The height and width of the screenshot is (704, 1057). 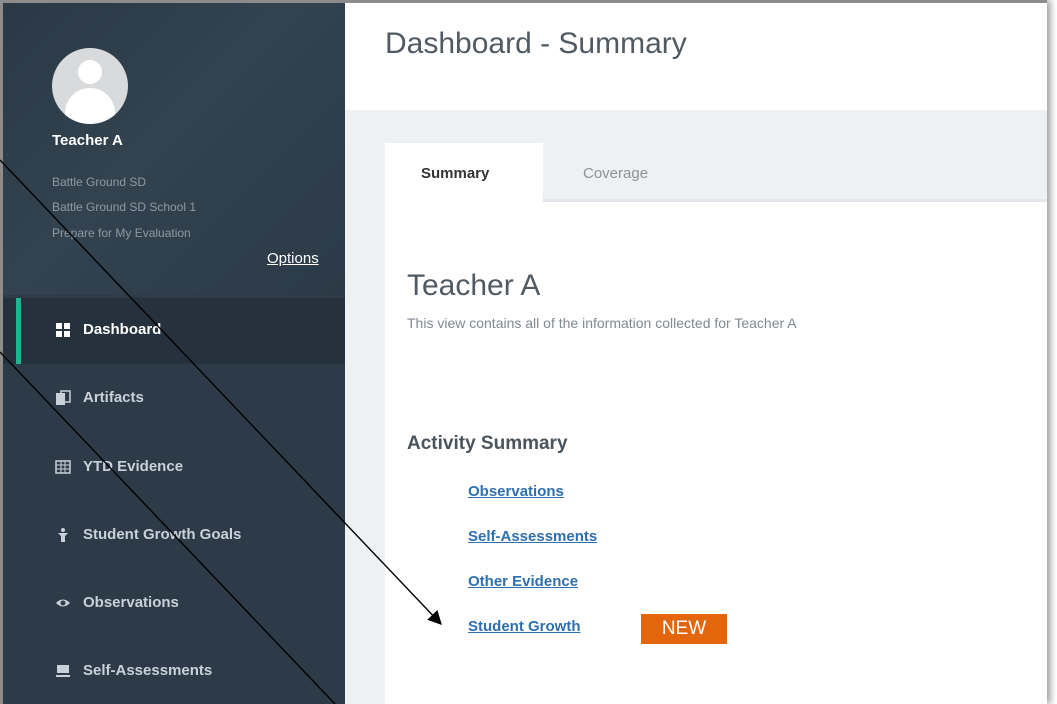 I want to click on student-growth-link: Student Growth, so click(x=524, y=626).